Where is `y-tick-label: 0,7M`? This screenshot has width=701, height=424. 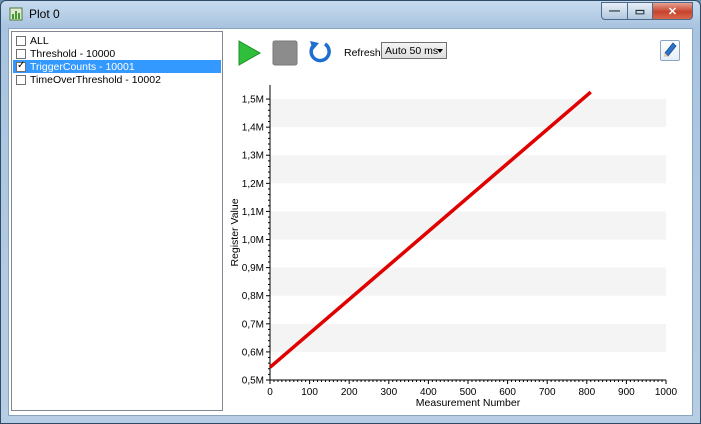 y-tick-label: 0,7M is located at coordinates (253, 324).